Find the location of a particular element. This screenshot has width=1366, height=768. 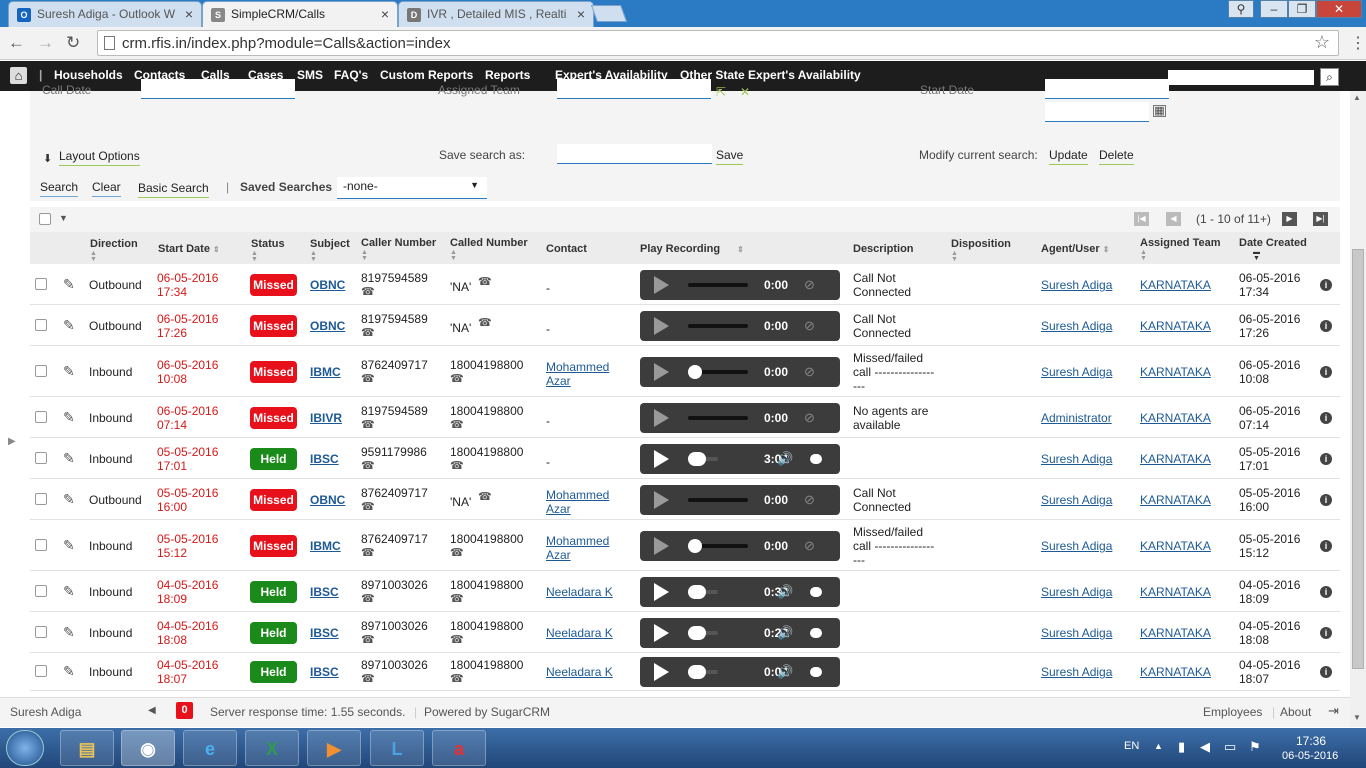

media-player-icon: ▶ is located at coordinates (334, 748).